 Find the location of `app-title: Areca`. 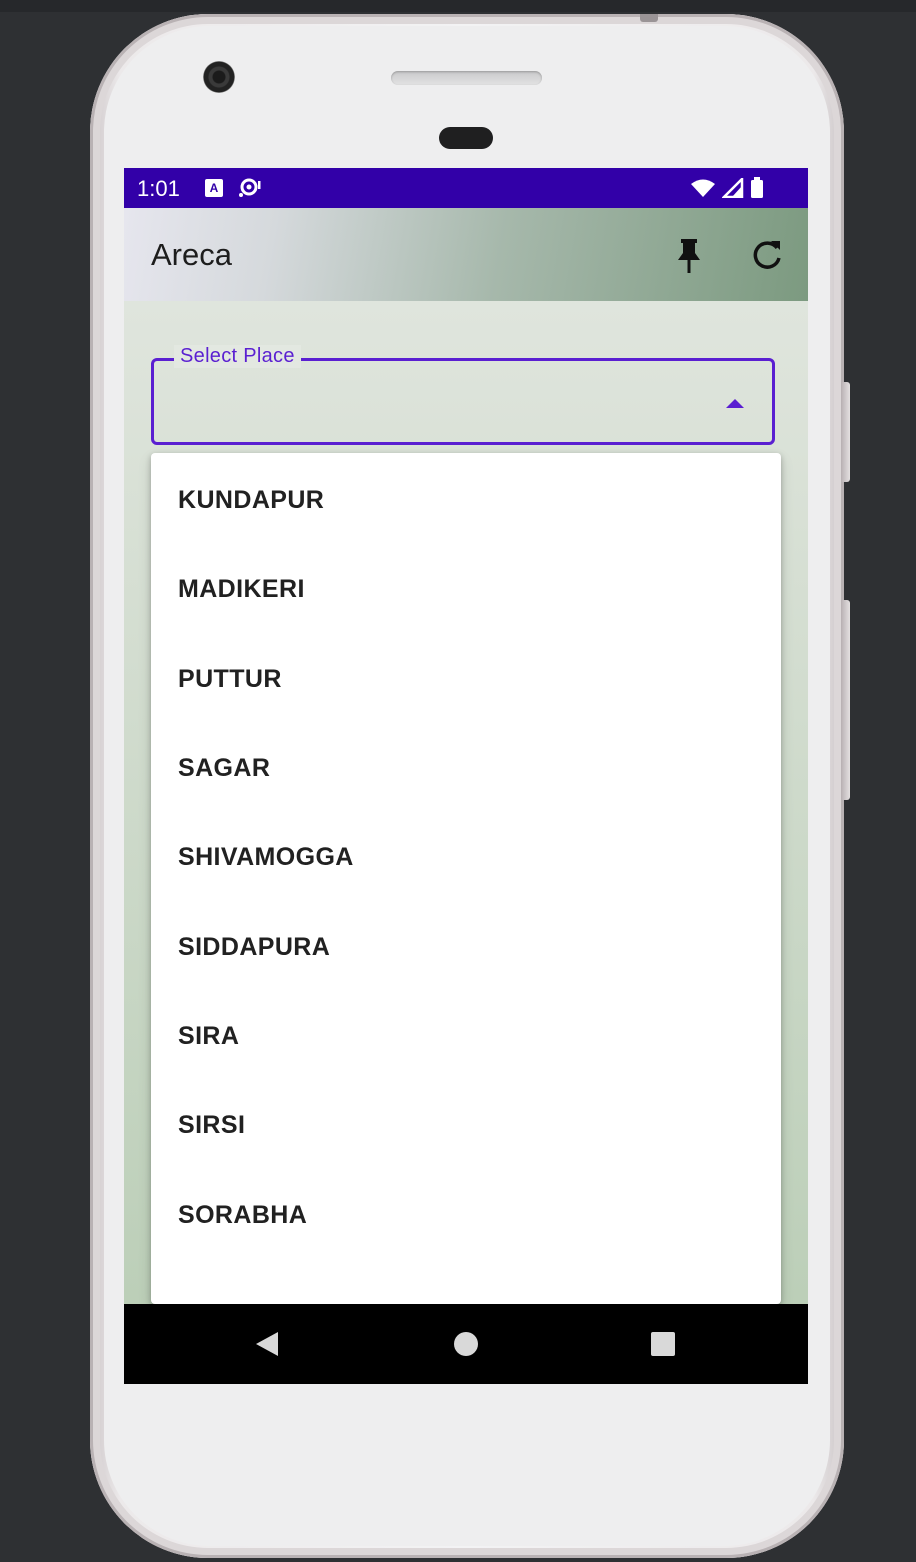

app-title: Areca is located at coordinates (191, 254).